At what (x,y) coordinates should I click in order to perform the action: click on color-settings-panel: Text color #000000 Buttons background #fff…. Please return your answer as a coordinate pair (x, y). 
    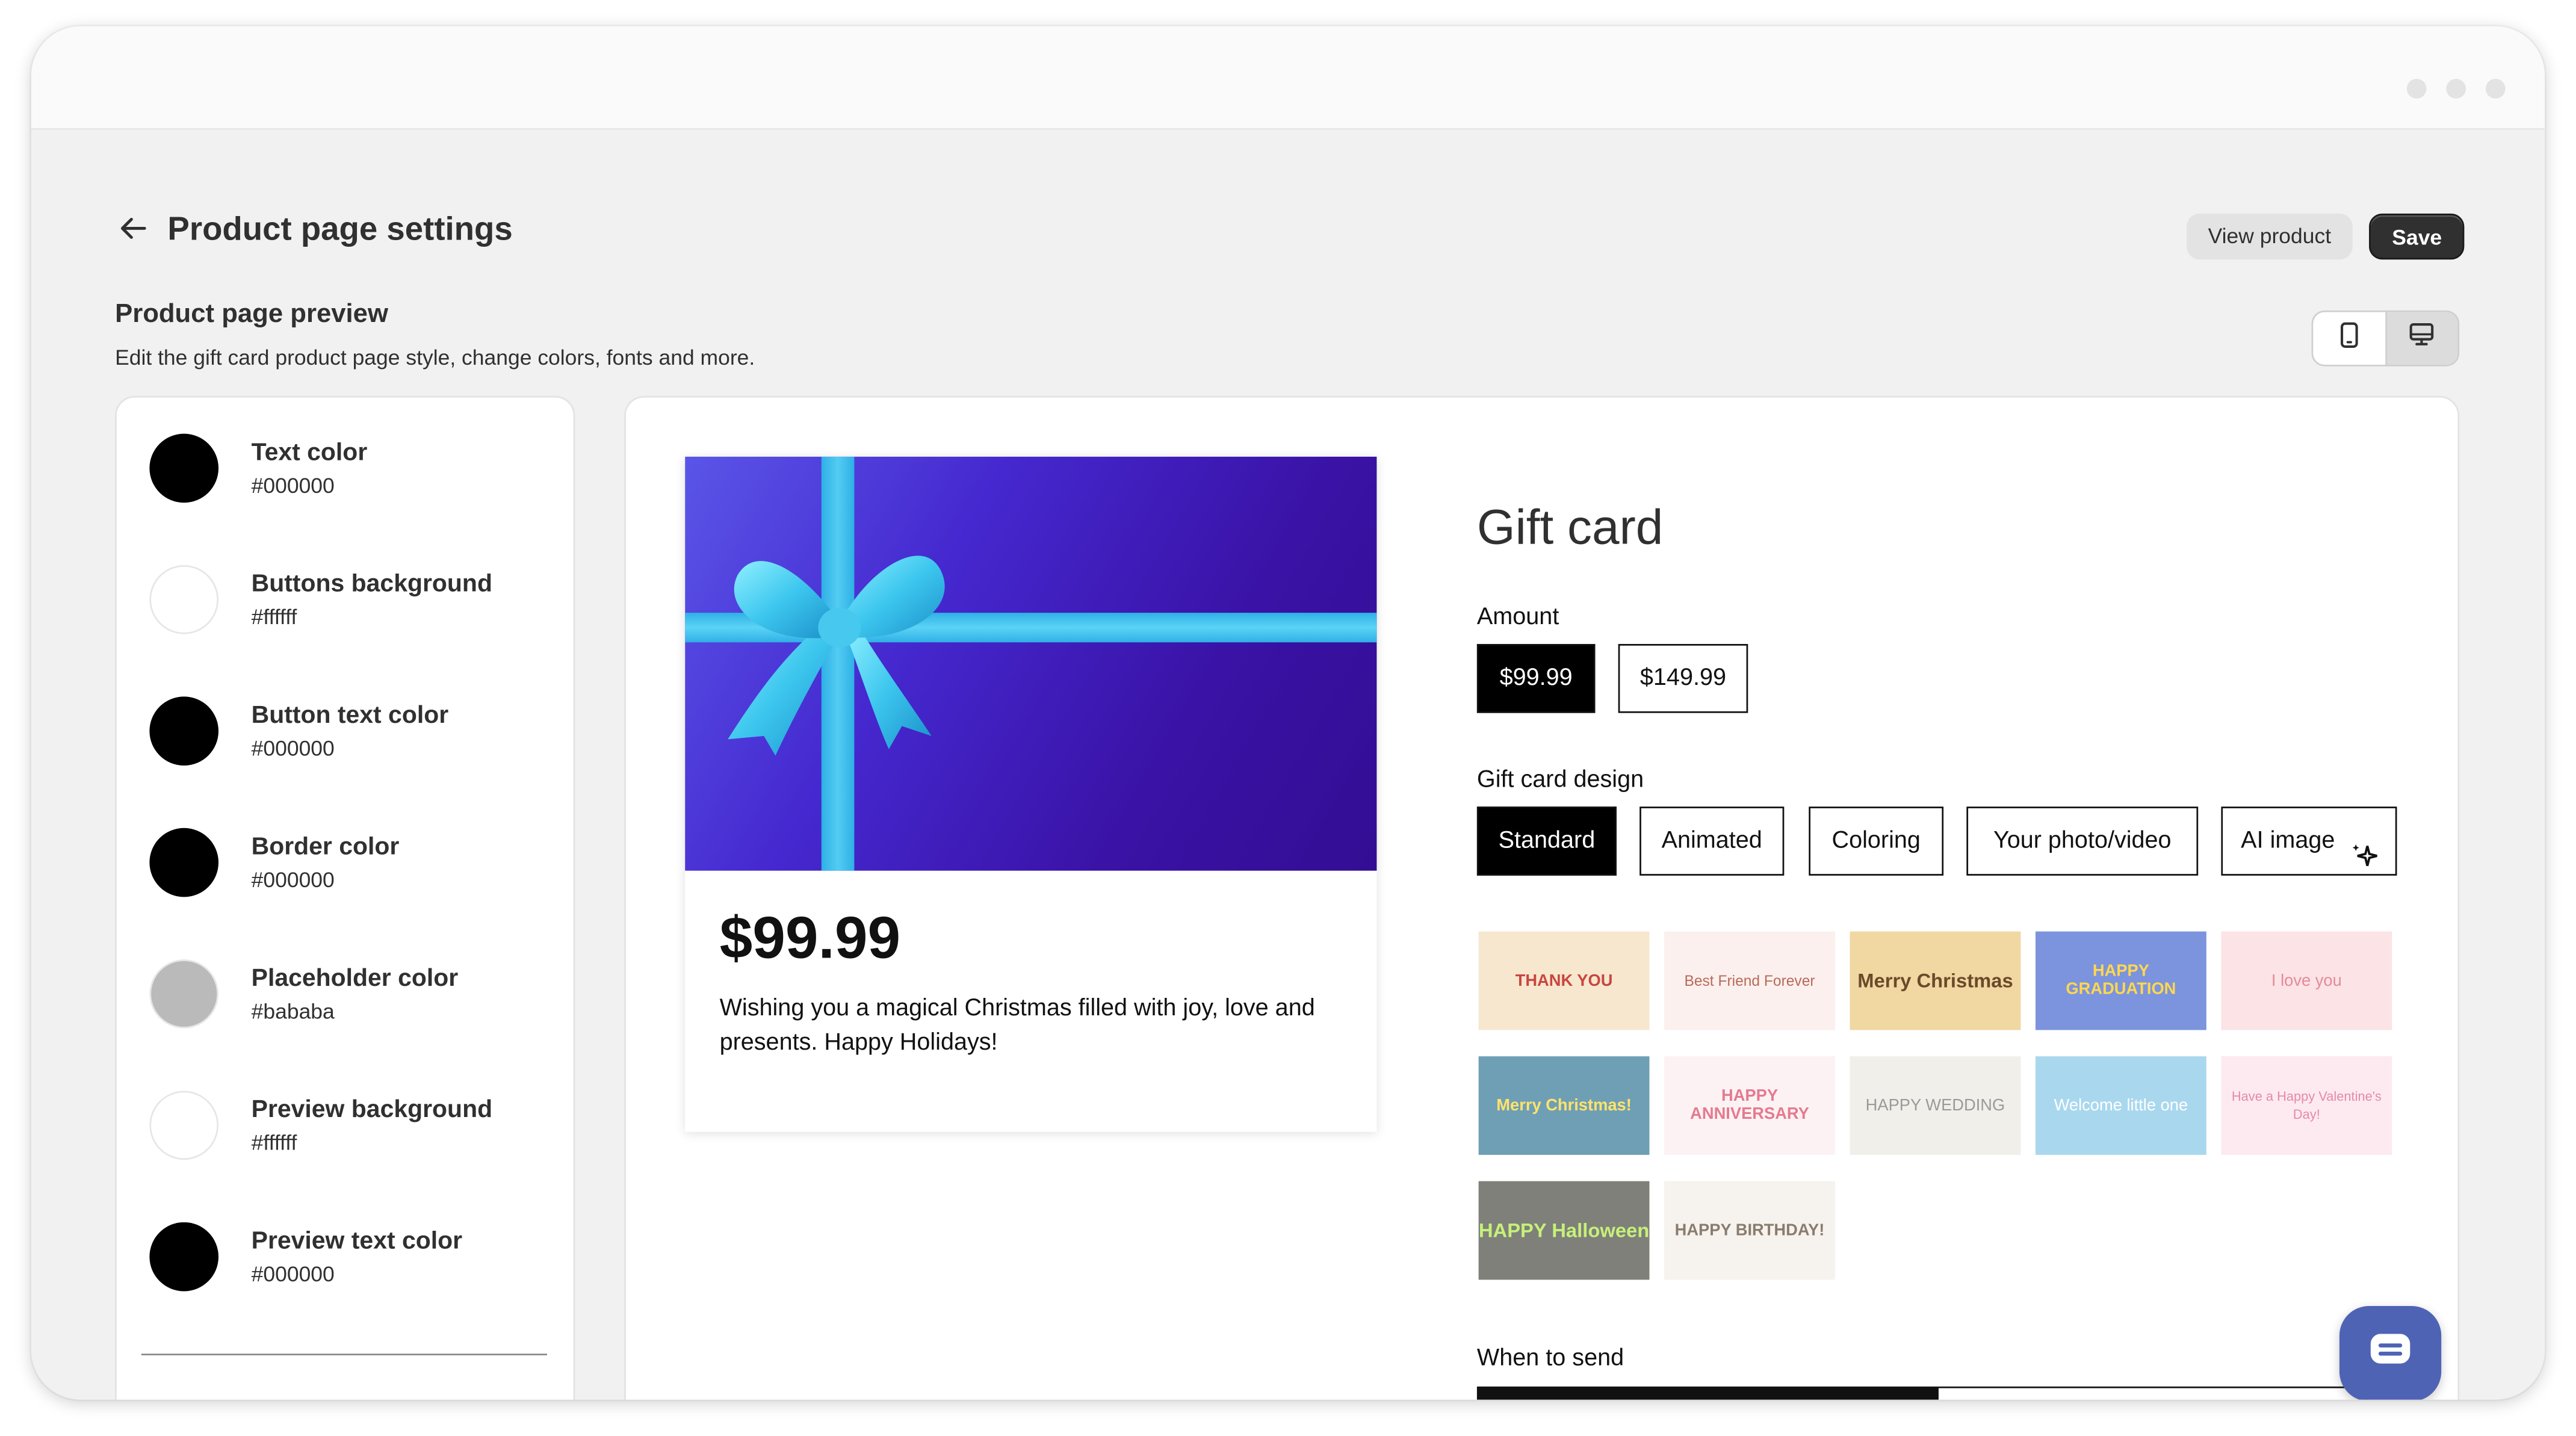
    Looking at the image, I should click on (345, 898).